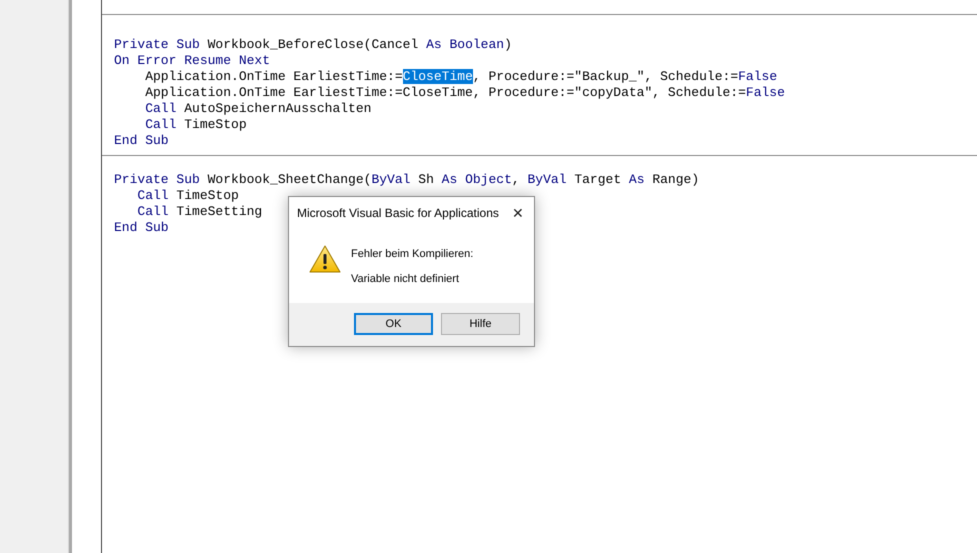 The height and width of the screenshot is (553, 977). I want to click on dialog-title: Microsoft Visual Basic for Applications, so click(398, 213).